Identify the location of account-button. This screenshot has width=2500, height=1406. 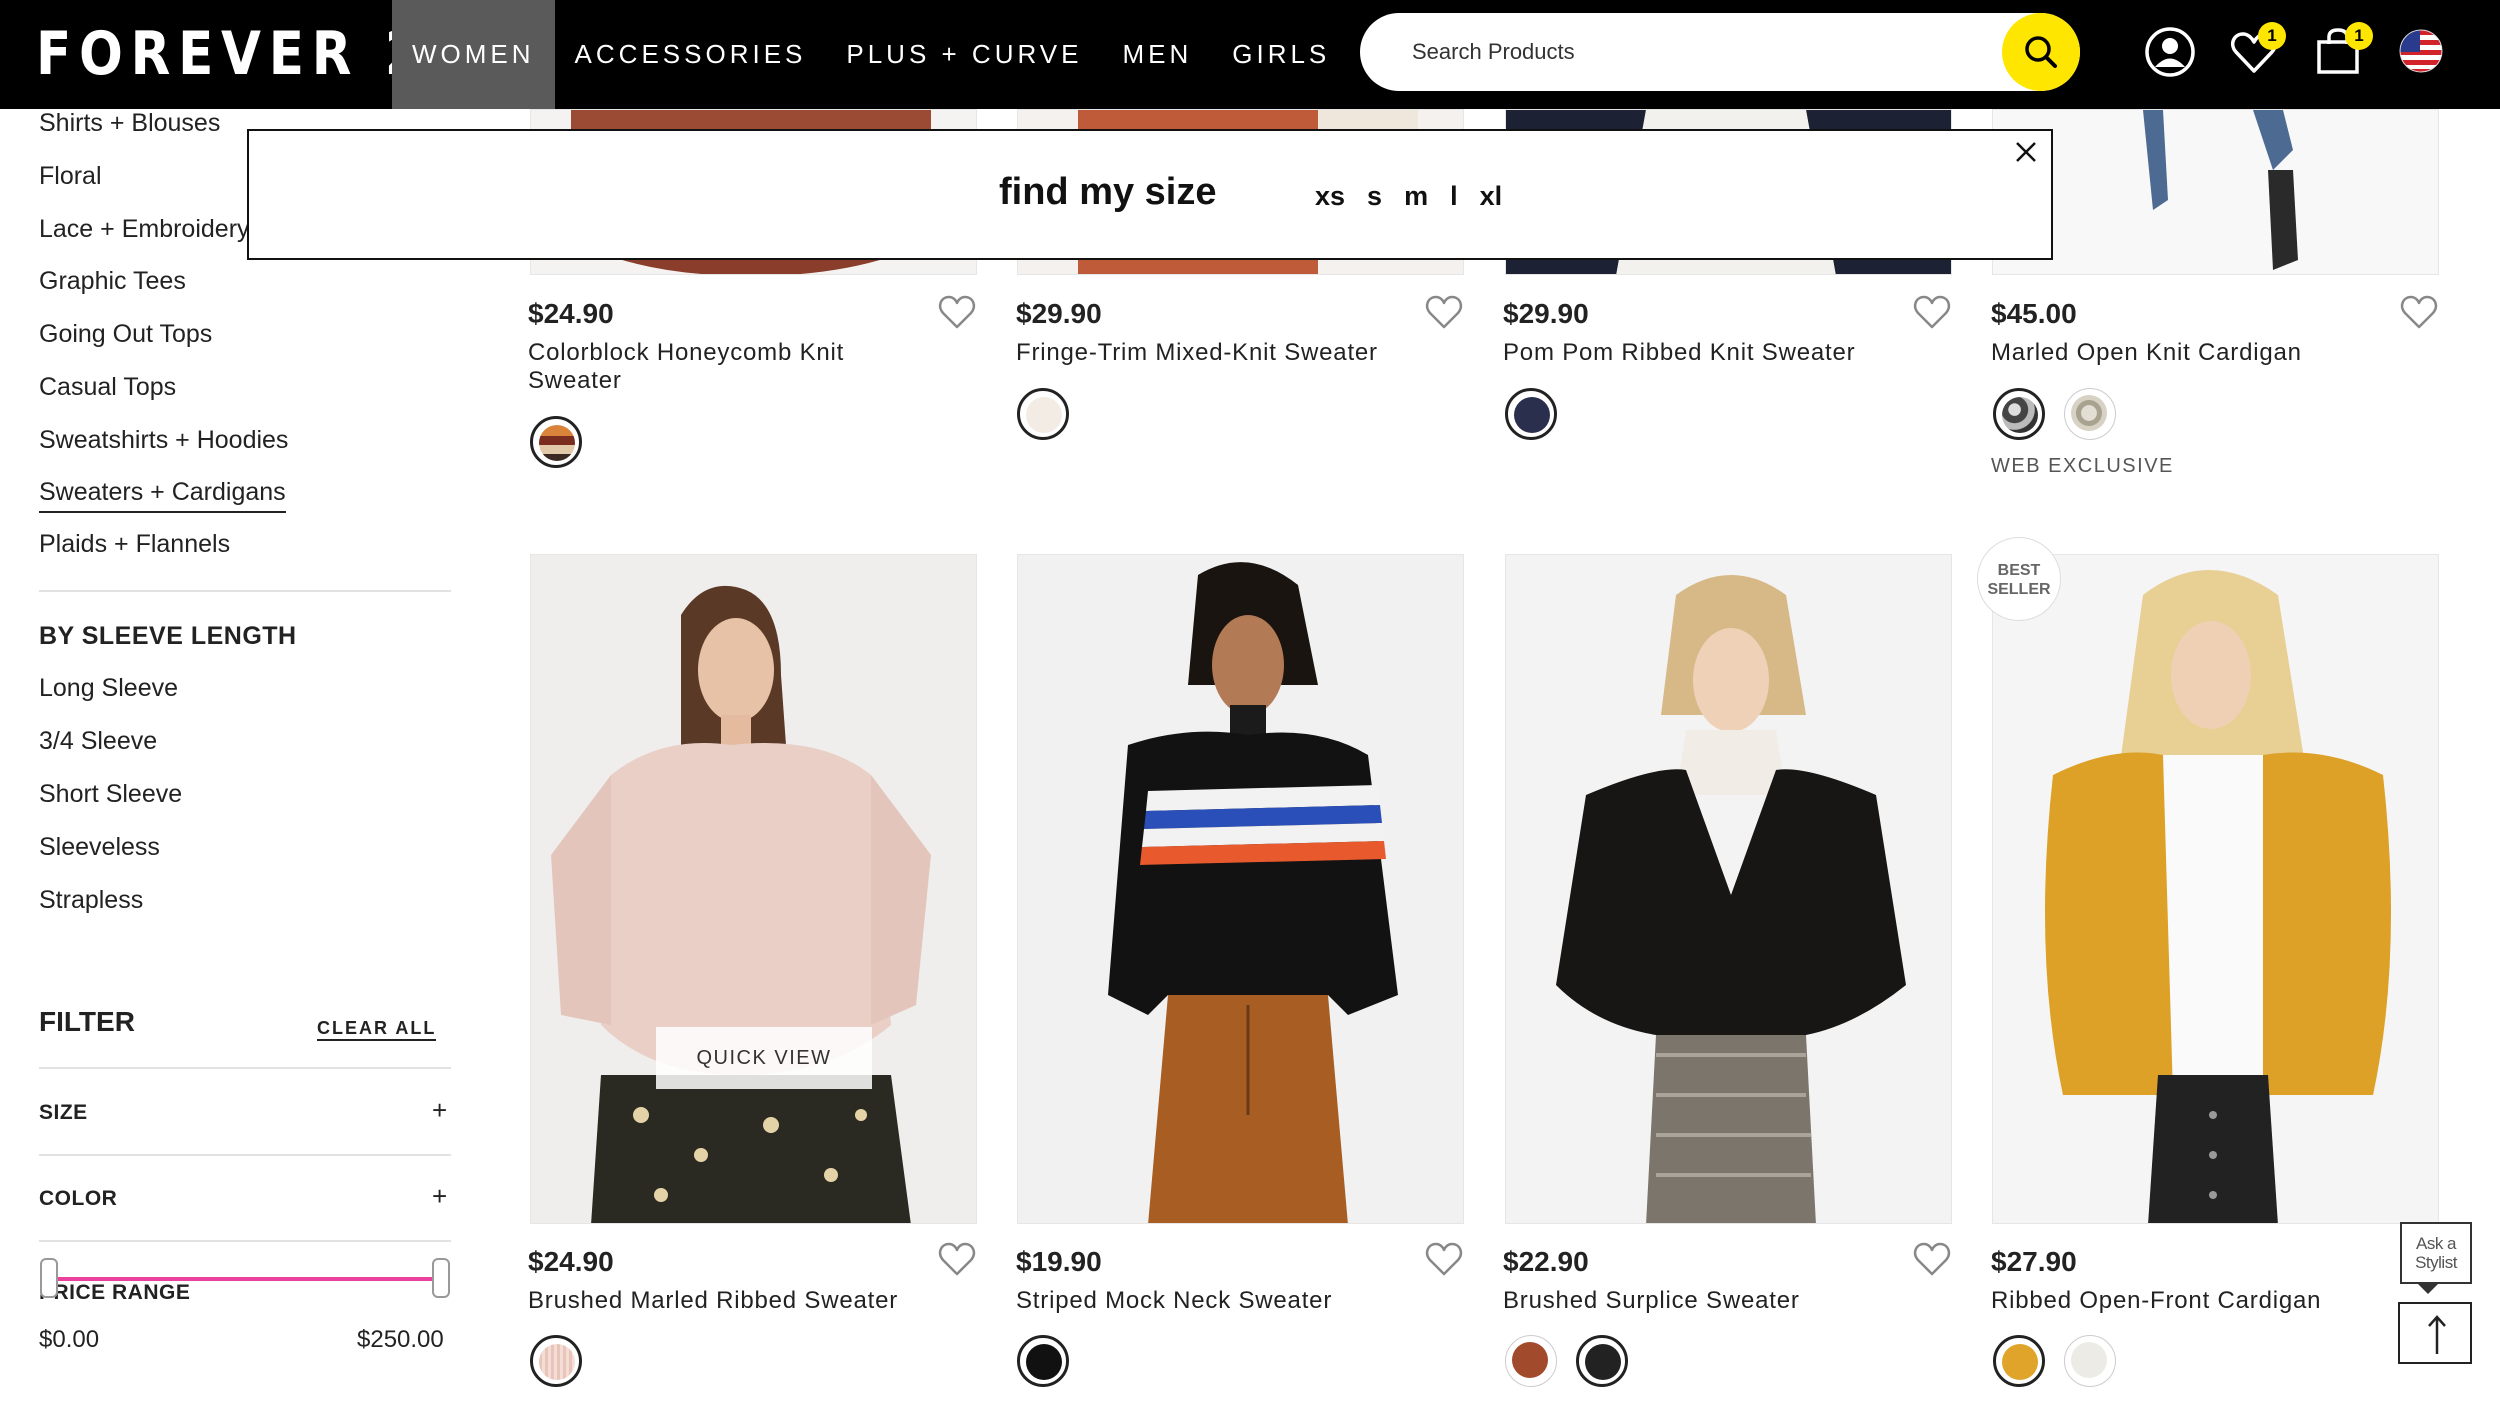
(2170, 52).